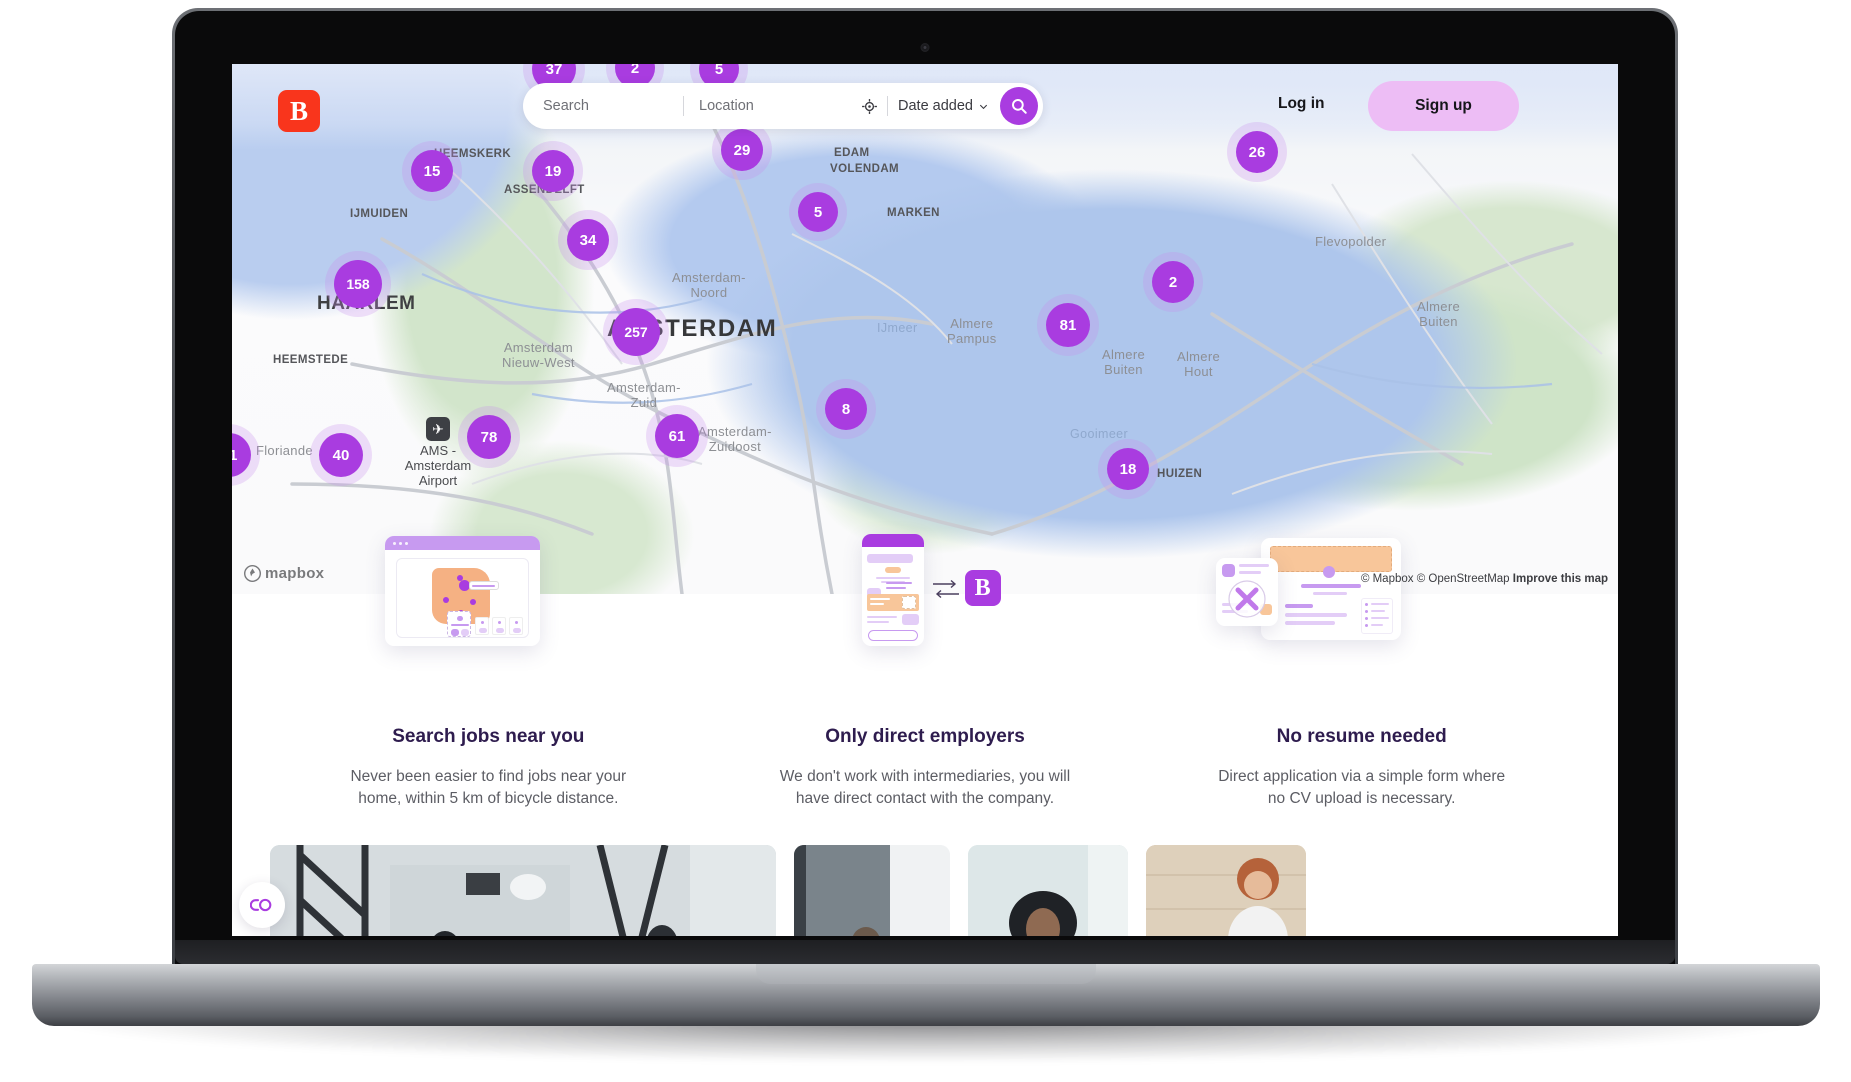 The height and width of the screenshot is (1082, 1851). I want to click on feature-title: Search jobs near you, so click(488, 736).